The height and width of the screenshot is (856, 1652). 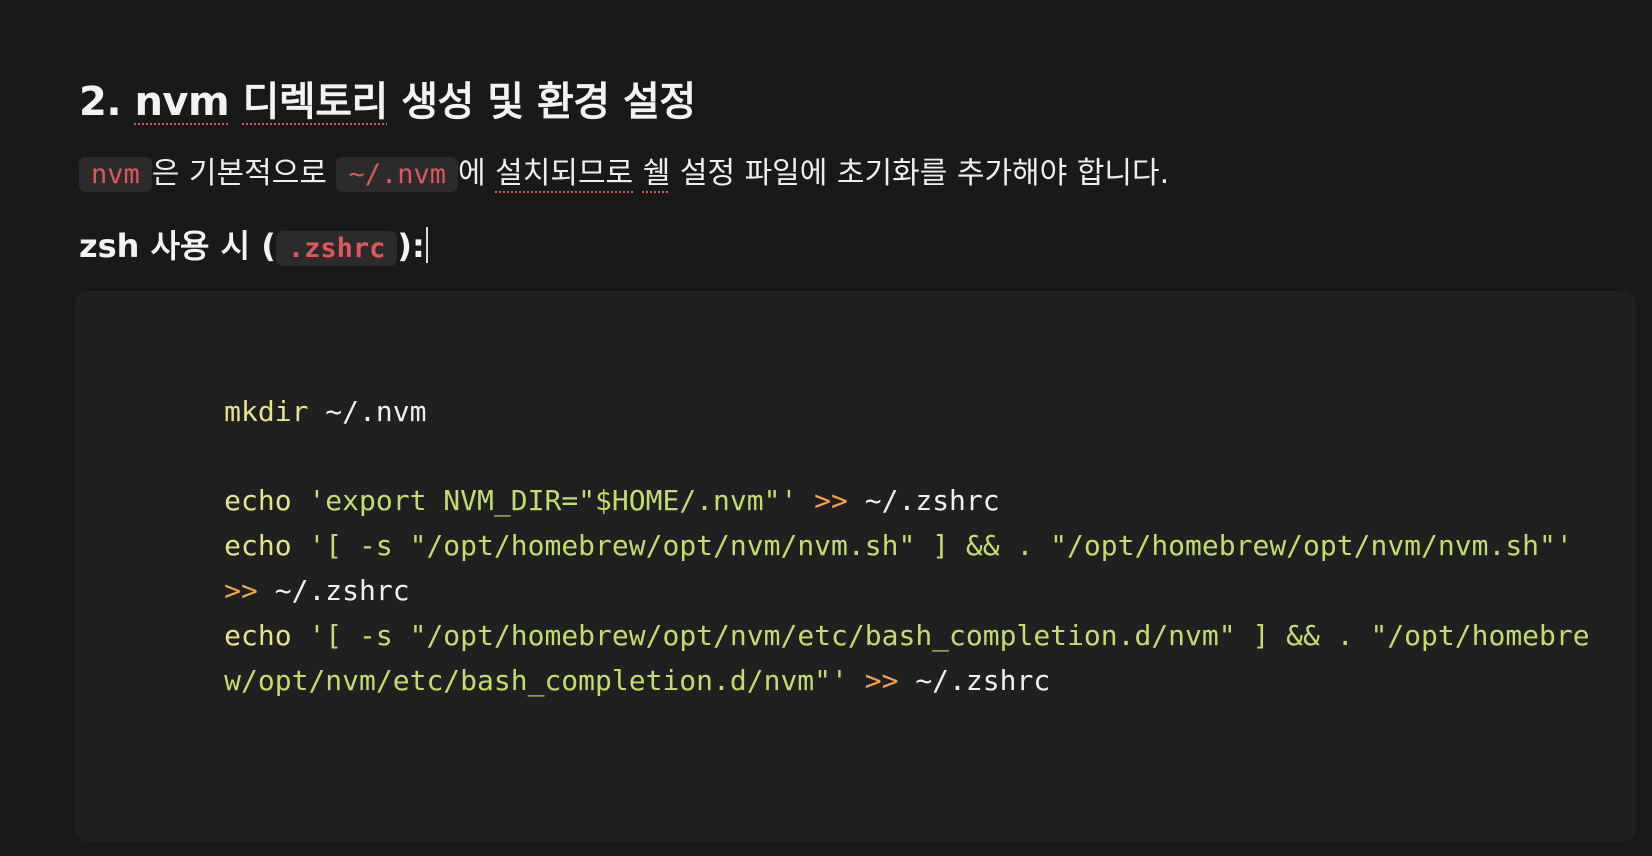 What do you see at coordinates (177, 246) in the screenshot?
I see `zsh-label-prefix: zsh 사용 시 (` at bounding box center [177, 246].